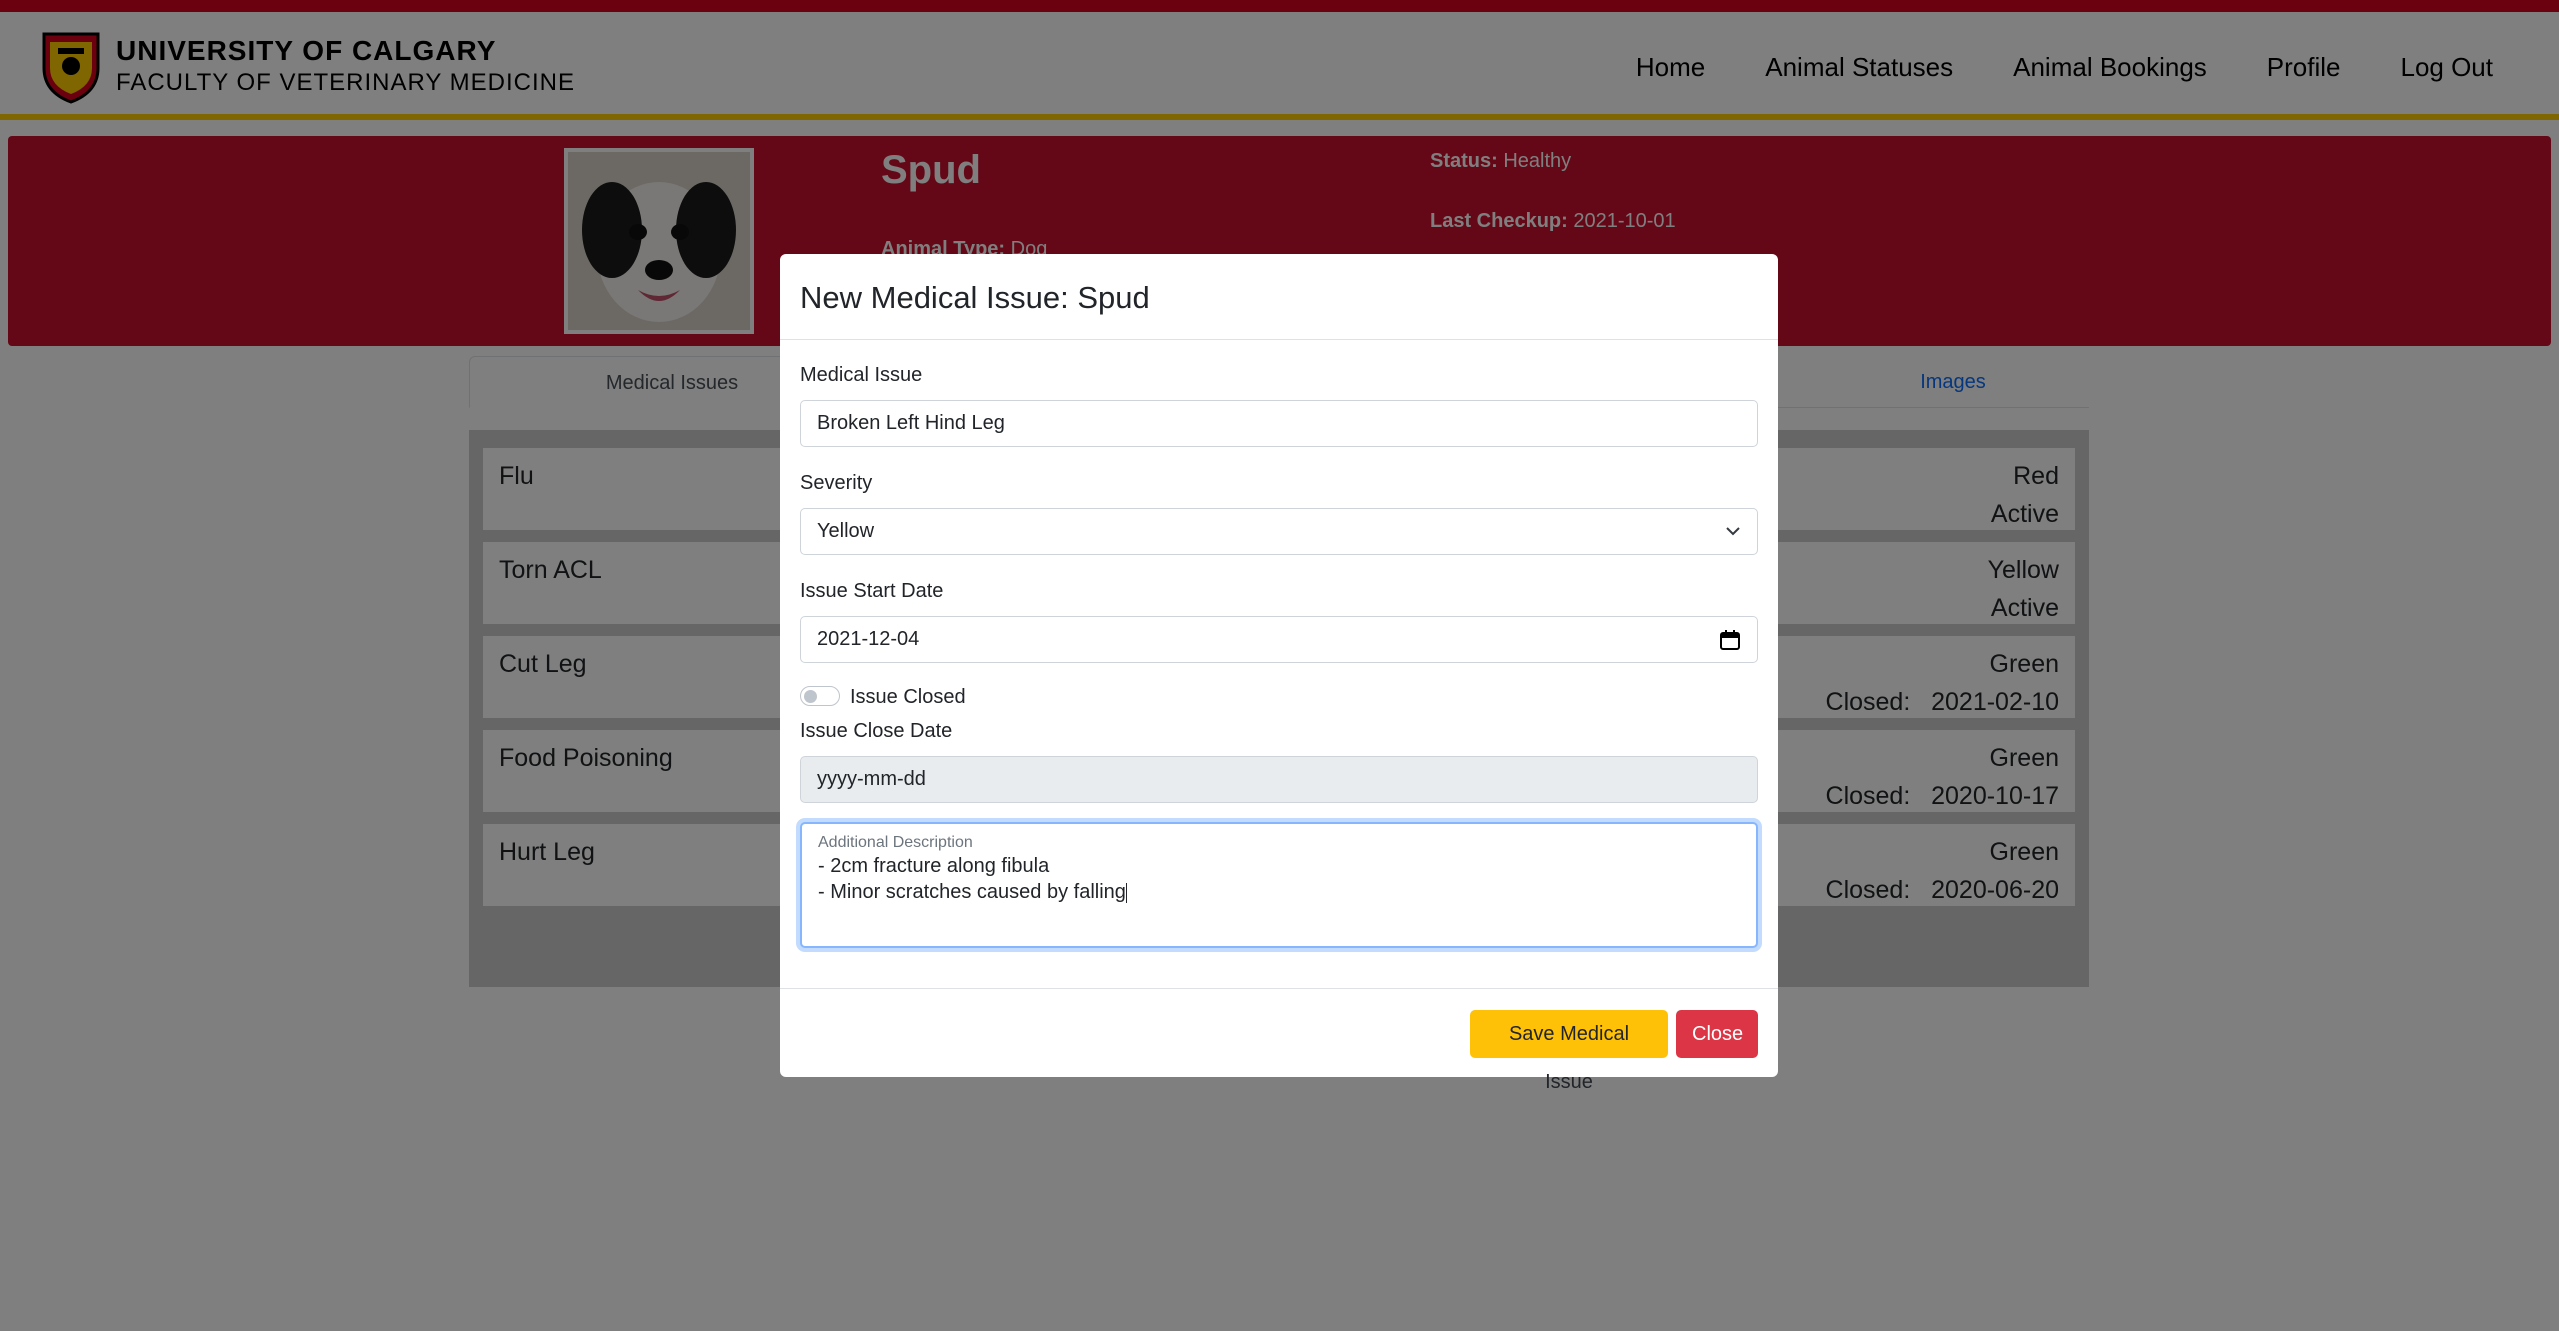 The height and width of the screenshot is (1331, 2559). Describe the element at coordinates (836, 483) in the screenshot. I see `severity-label: Severity` at that location.